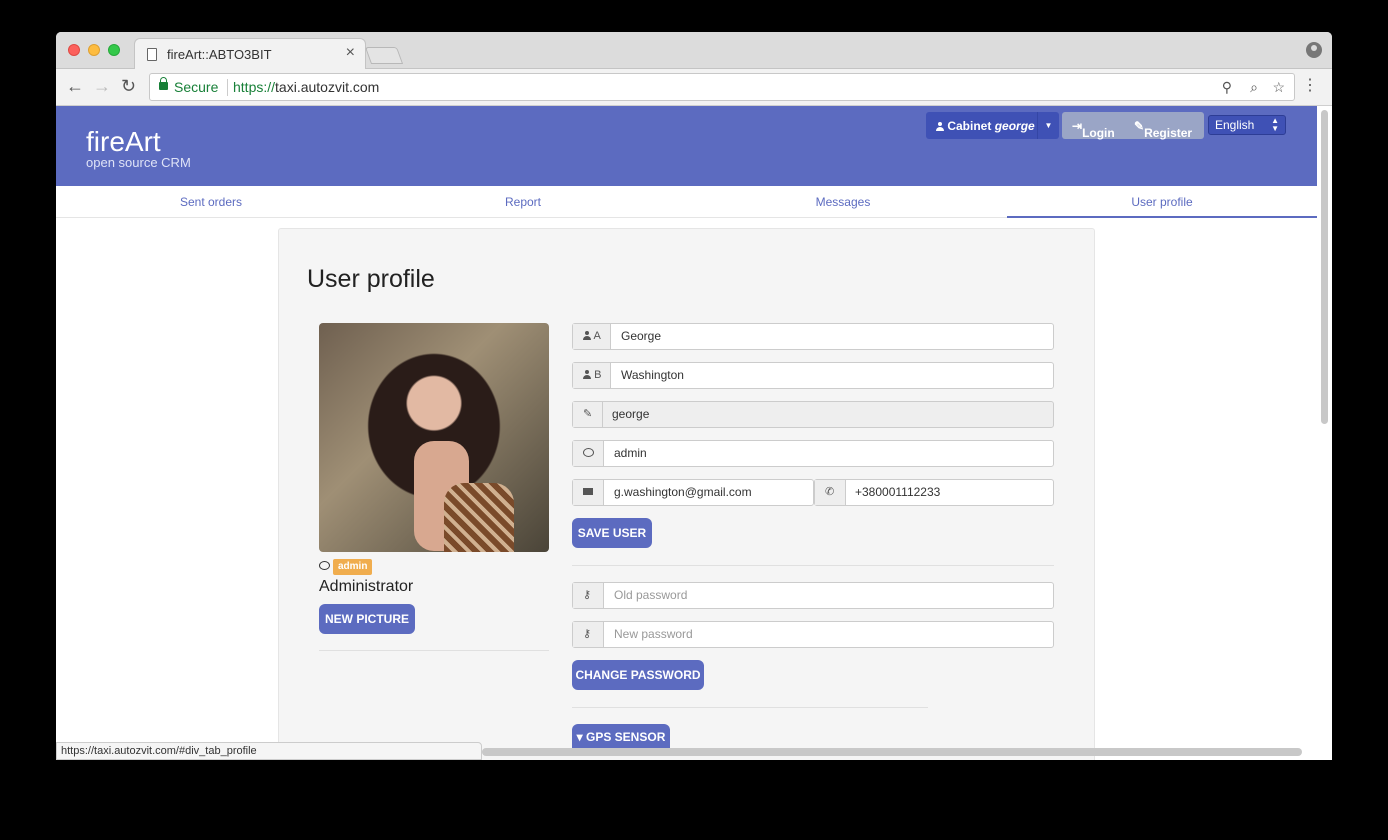  Describe the element at coordinates (1235, 125) in the screenshot. I see `language-value: English` at that location.